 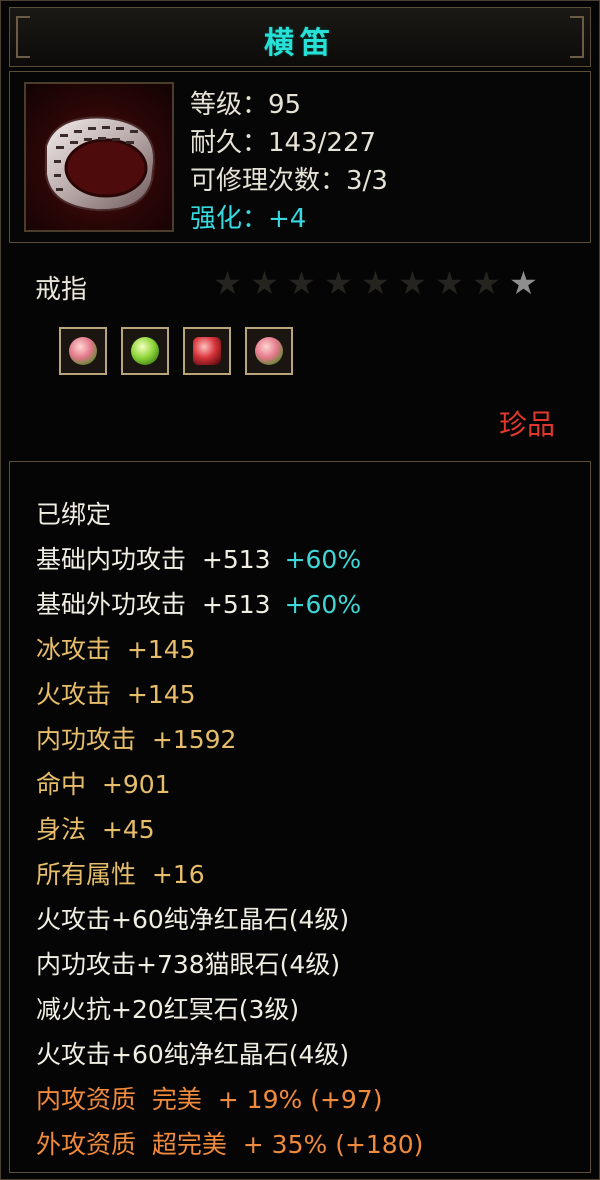 I want to click on rarity-label: 珍品, so click(x=526, y=424).